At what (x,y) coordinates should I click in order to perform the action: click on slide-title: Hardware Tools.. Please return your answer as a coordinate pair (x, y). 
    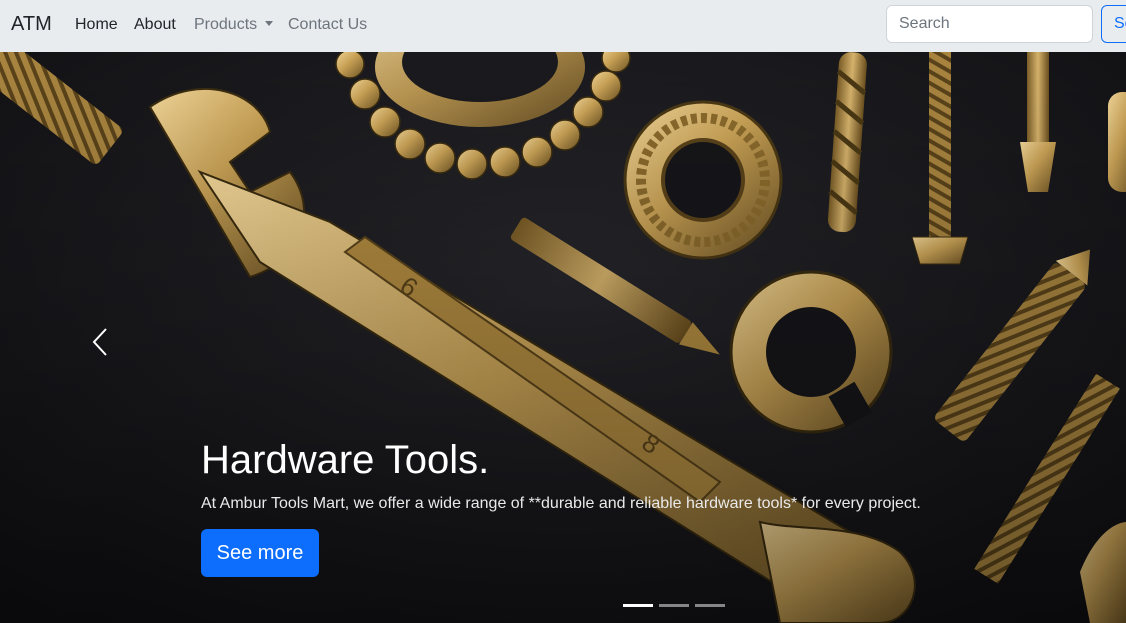
    Looking at the image, I should click on (345, 460).